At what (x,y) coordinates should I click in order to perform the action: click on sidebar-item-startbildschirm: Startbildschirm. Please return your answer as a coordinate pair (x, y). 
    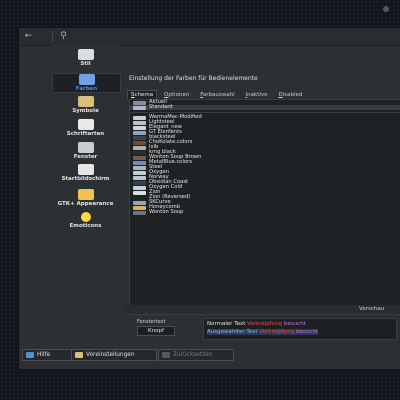
    Looking at the image, I should click on (85, 174).